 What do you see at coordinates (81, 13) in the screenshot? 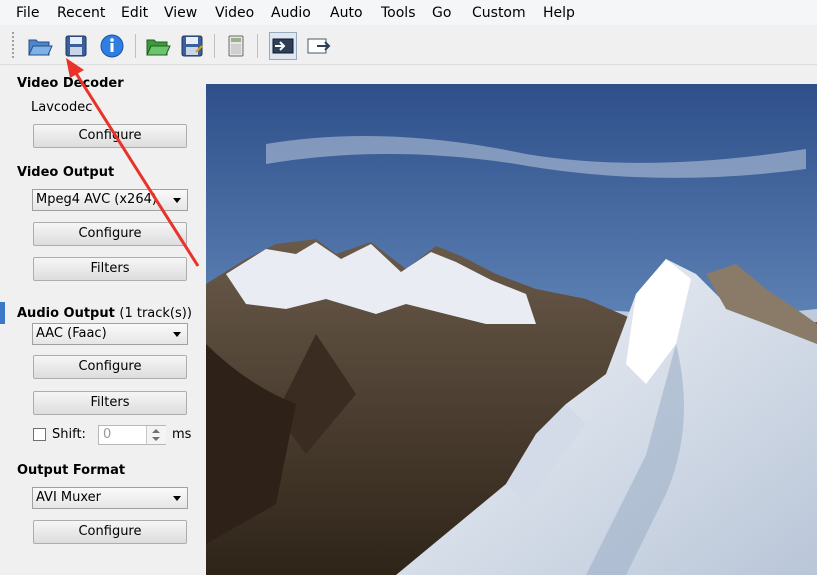
I see `menu-recent: Recent` at bounding box center [81, 13].